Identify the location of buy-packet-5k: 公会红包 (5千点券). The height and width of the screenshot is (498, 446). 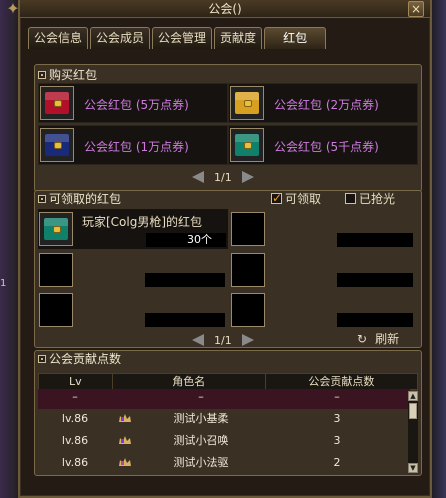
(323, 145).